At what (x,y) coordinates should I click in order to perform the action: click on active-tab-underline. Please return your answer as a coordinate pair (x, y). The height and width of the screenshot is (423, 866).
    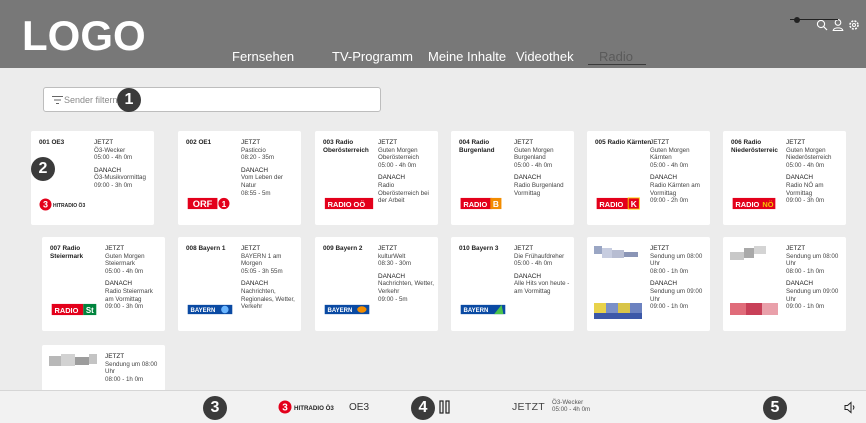
    Looking at the image, I should click on (617, 64).